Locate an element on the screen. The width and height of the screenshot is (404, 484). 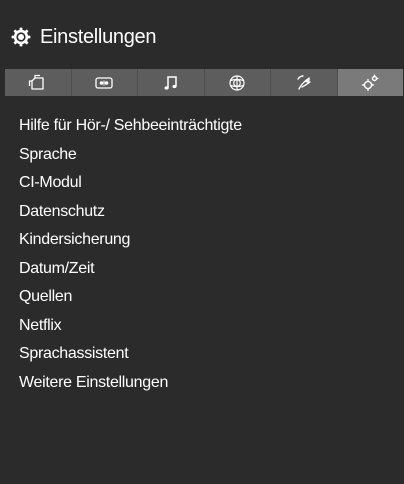
menu-item-ci-module: CI-Modul is located at coordinates (130, 183).